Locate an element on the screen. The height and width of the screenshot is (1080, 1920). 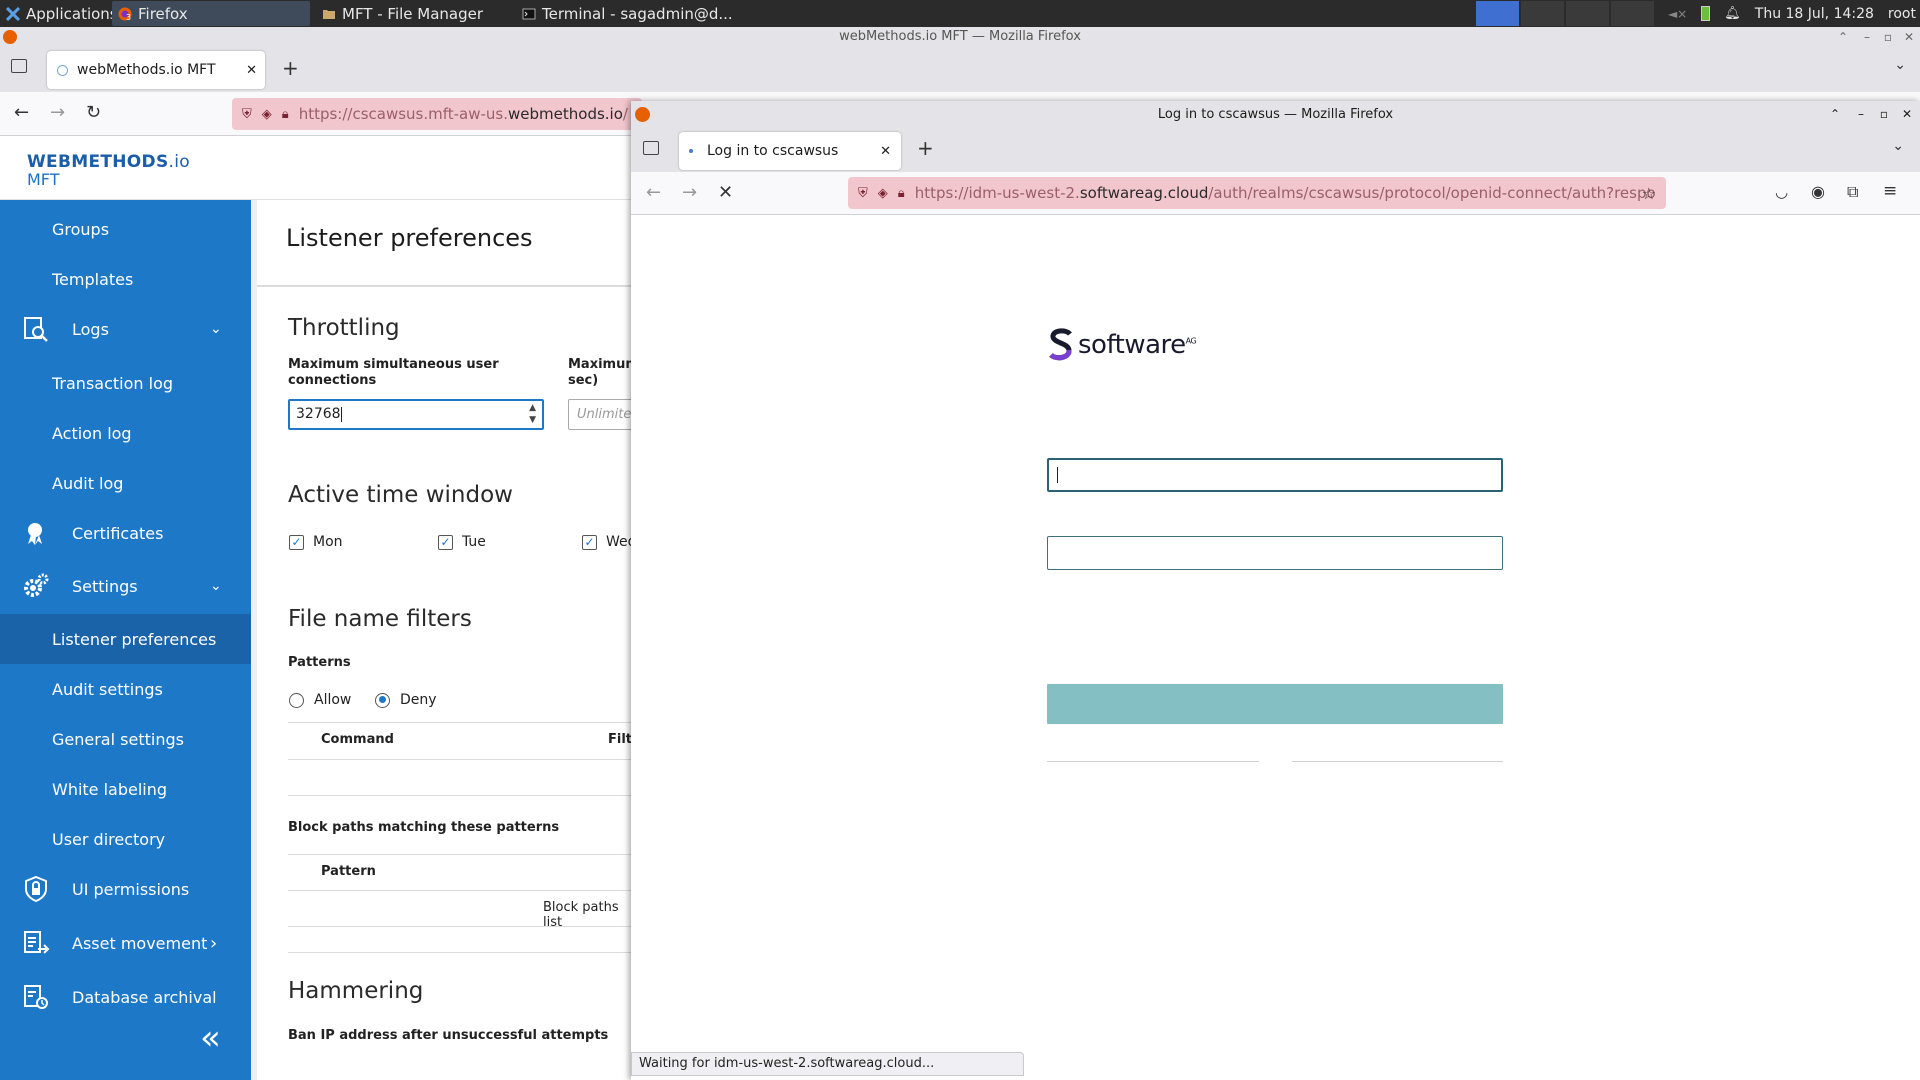
sidebar-item-audit-settings: Audit settings is located at coordinates (125, 689).